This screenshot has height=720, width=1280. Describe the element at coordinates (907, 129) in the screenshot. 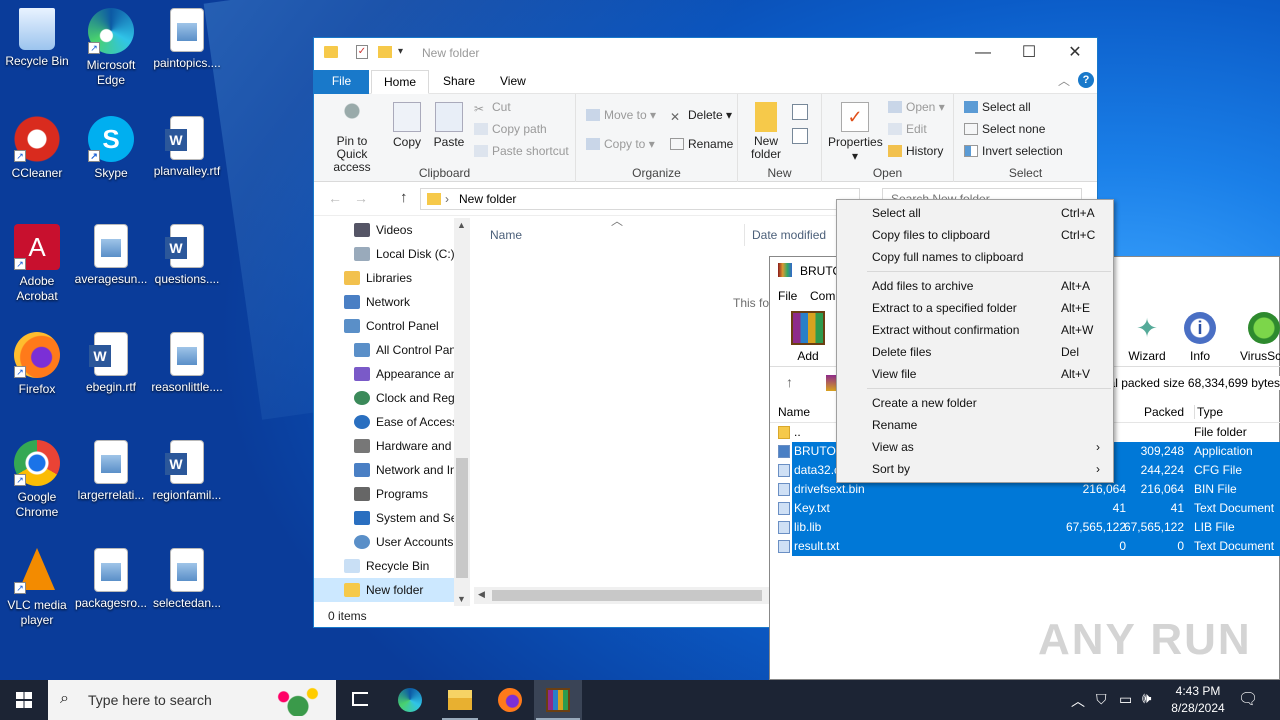

I see `edit-button: Edit` at that location.